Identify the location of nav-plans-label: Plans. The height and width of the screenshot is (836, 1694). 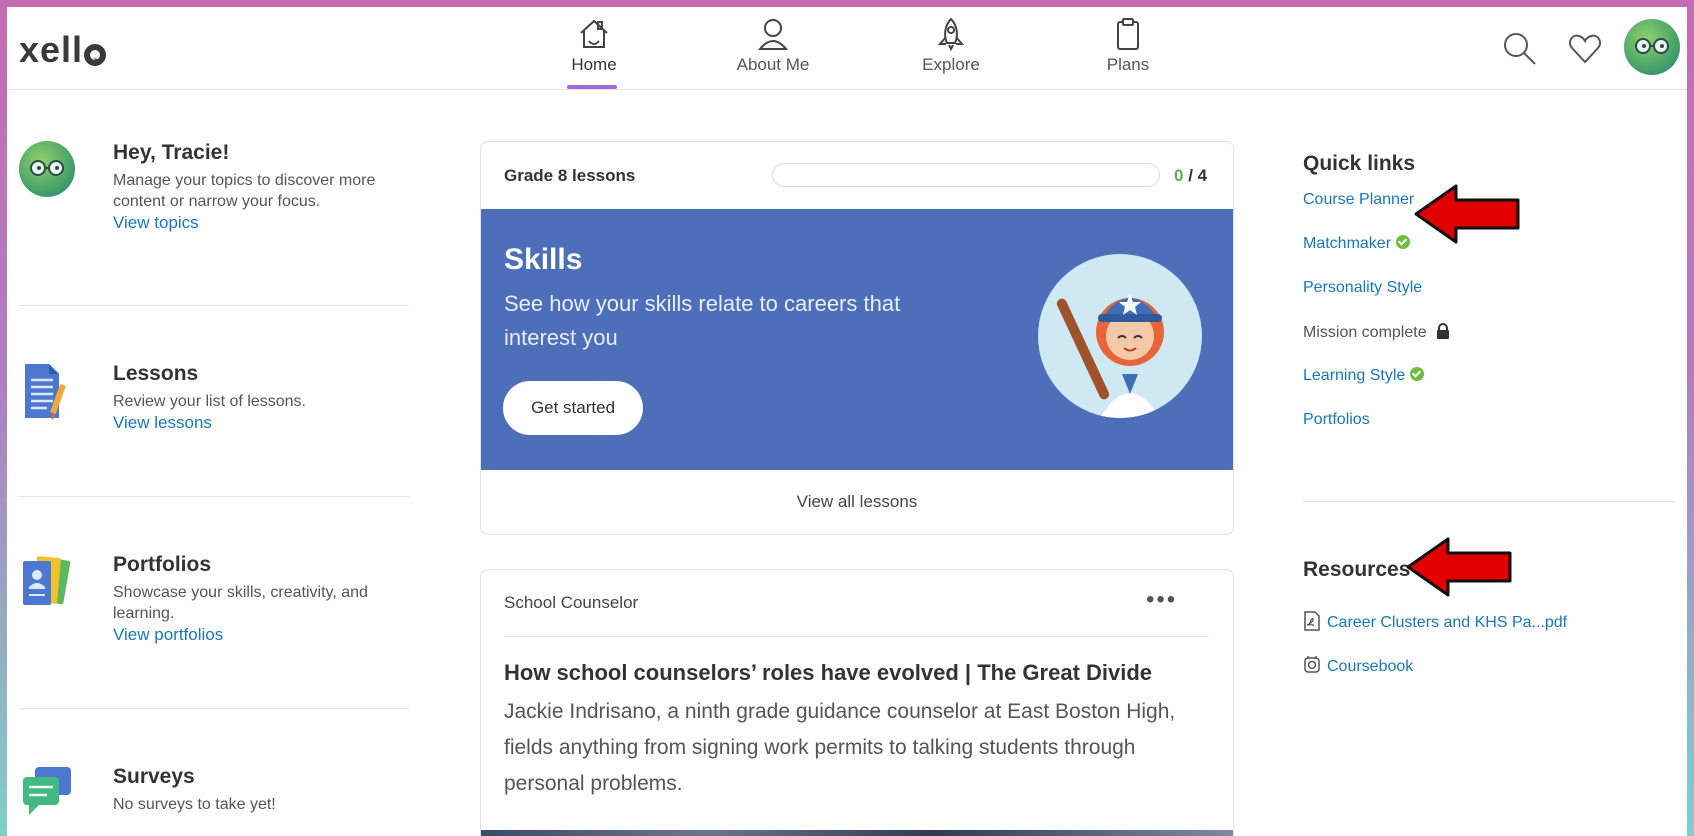
(1128, 64).